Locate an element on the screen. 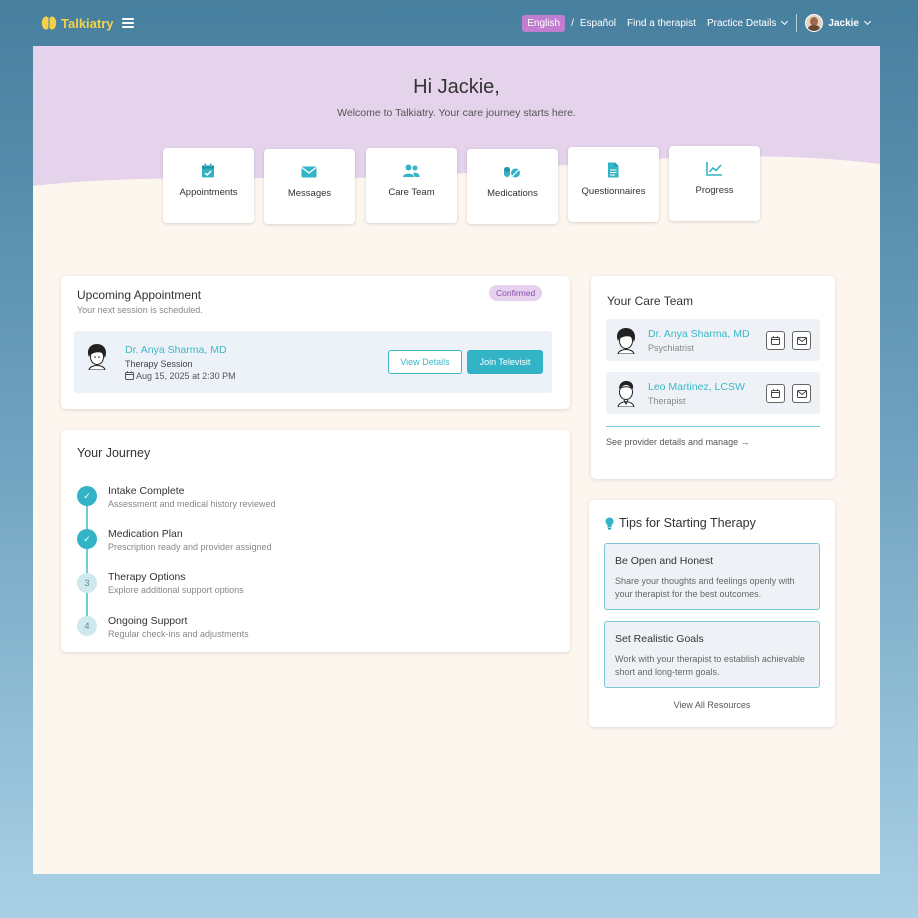  appointment-datetime: Aug 15, 2025 at 2:30 PM is located at coordinates (186, 376).